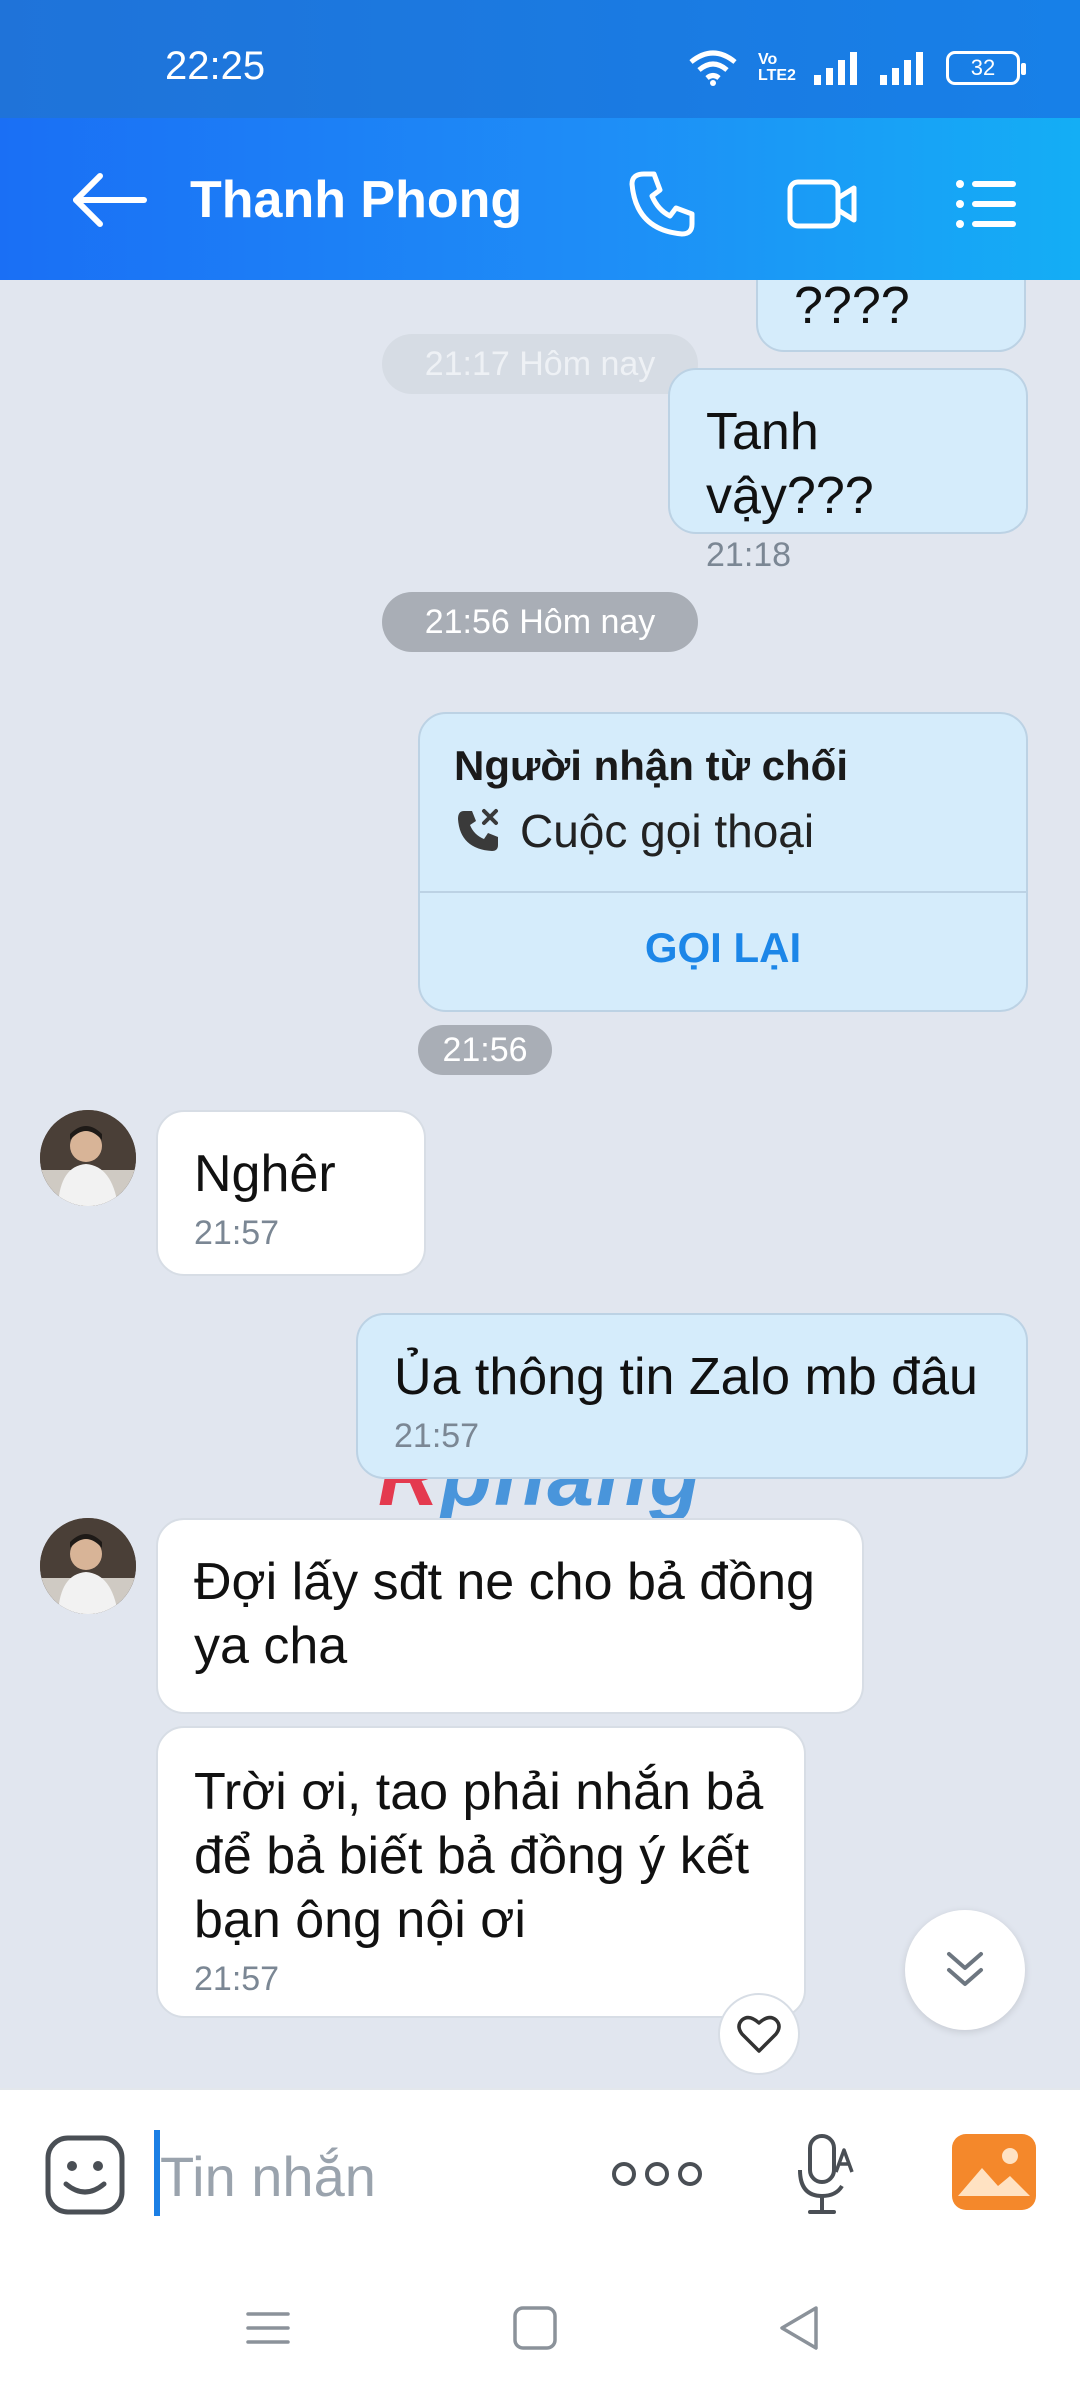  What do you see at coordinates (540, 622) in the screenshot?
I see `date-separator: 21:56 Hôm nay` at bounding box center [540, 622].